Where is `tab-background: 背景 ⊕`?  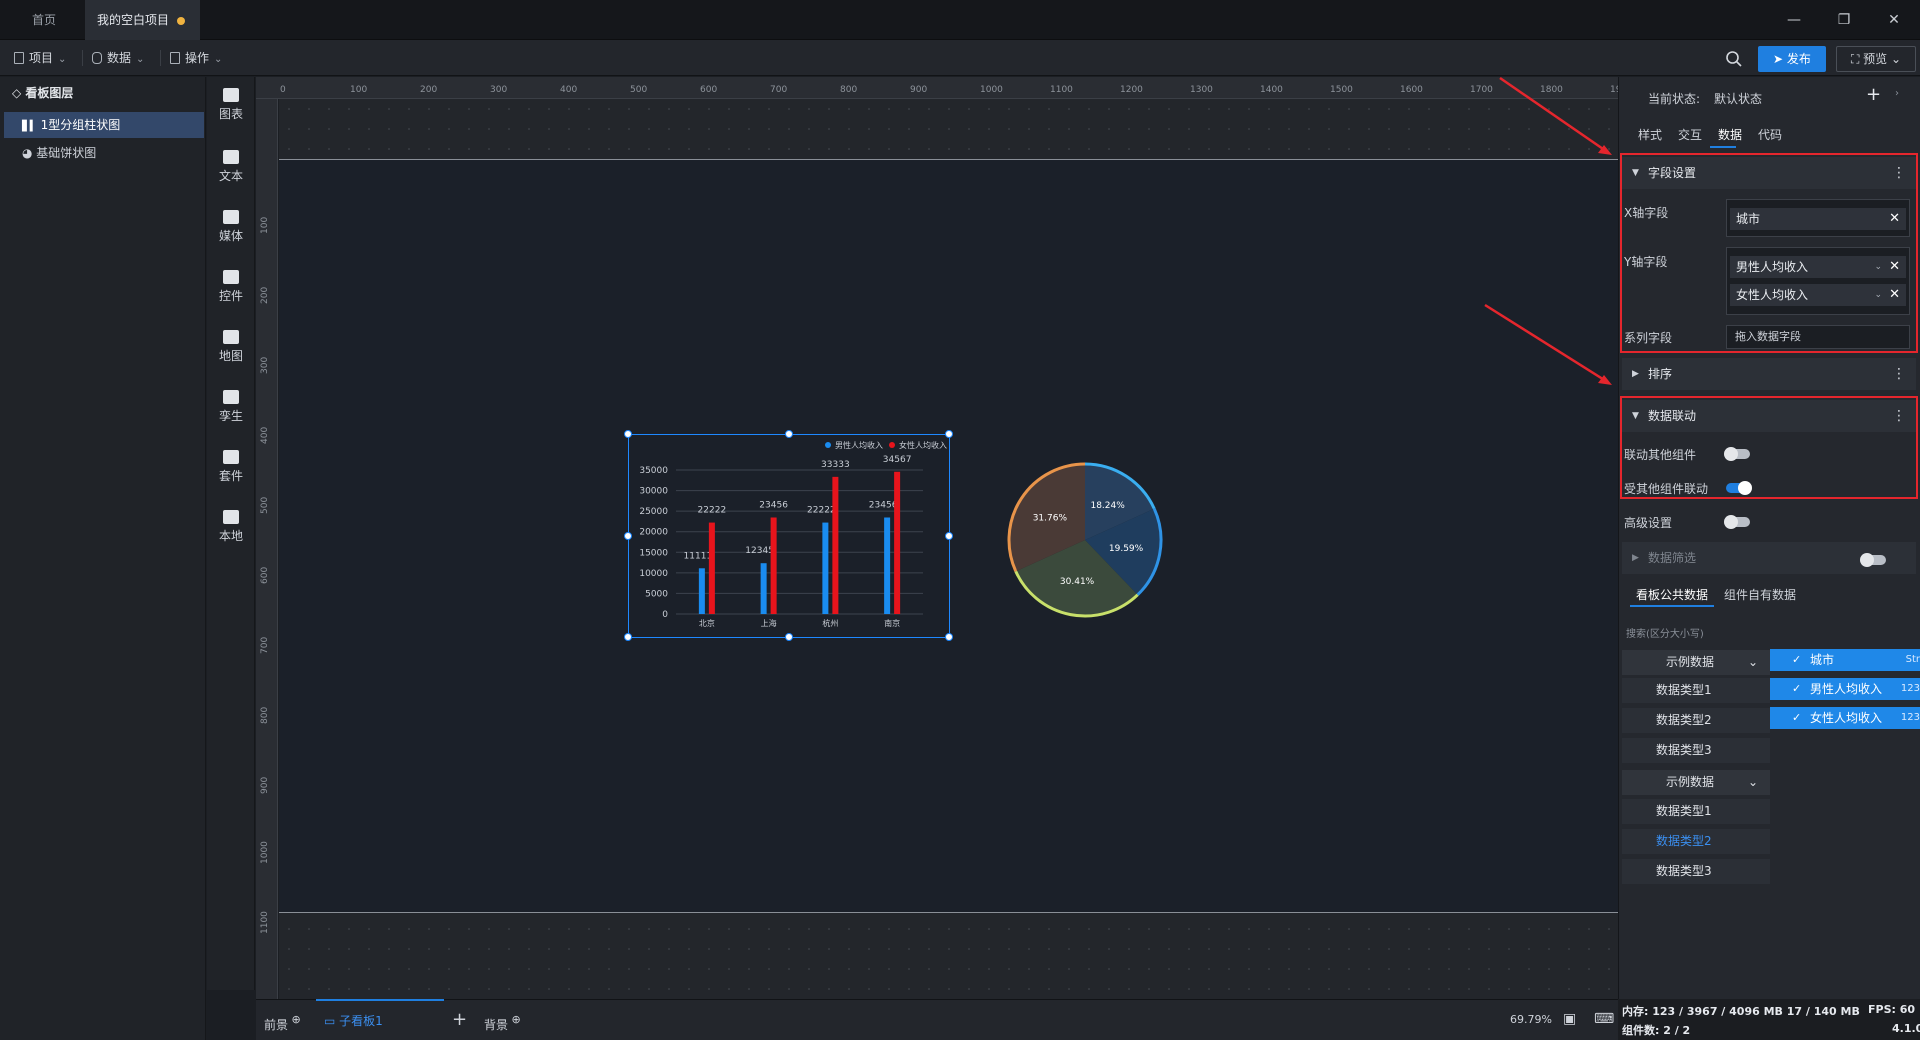 tab-background: 背景 ⊕ is located at coordinates (502, 1019).